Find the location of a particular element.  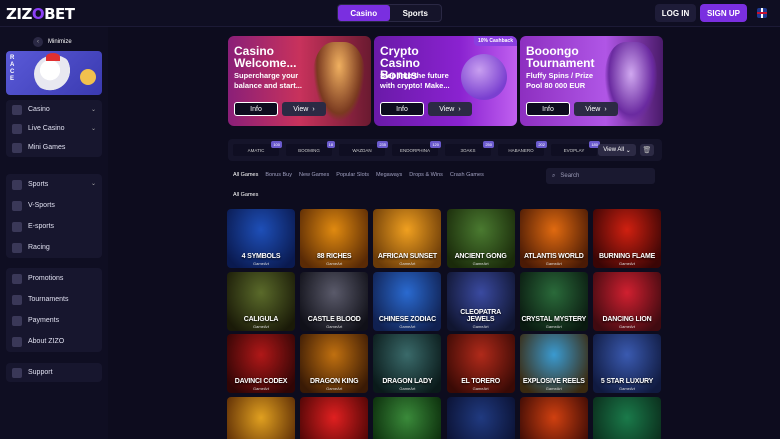

game-card: FORTUNE PANDAGameArt is located at coordinates (407, 417).